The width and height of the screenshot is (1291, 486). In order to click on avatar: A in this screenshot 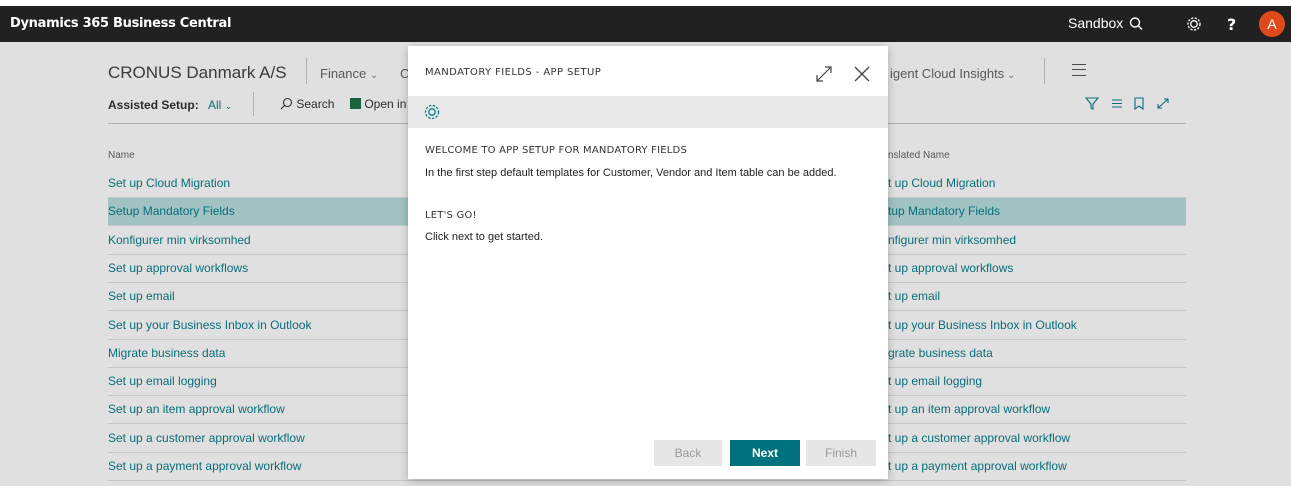, I will do `click(1272, 24)`.